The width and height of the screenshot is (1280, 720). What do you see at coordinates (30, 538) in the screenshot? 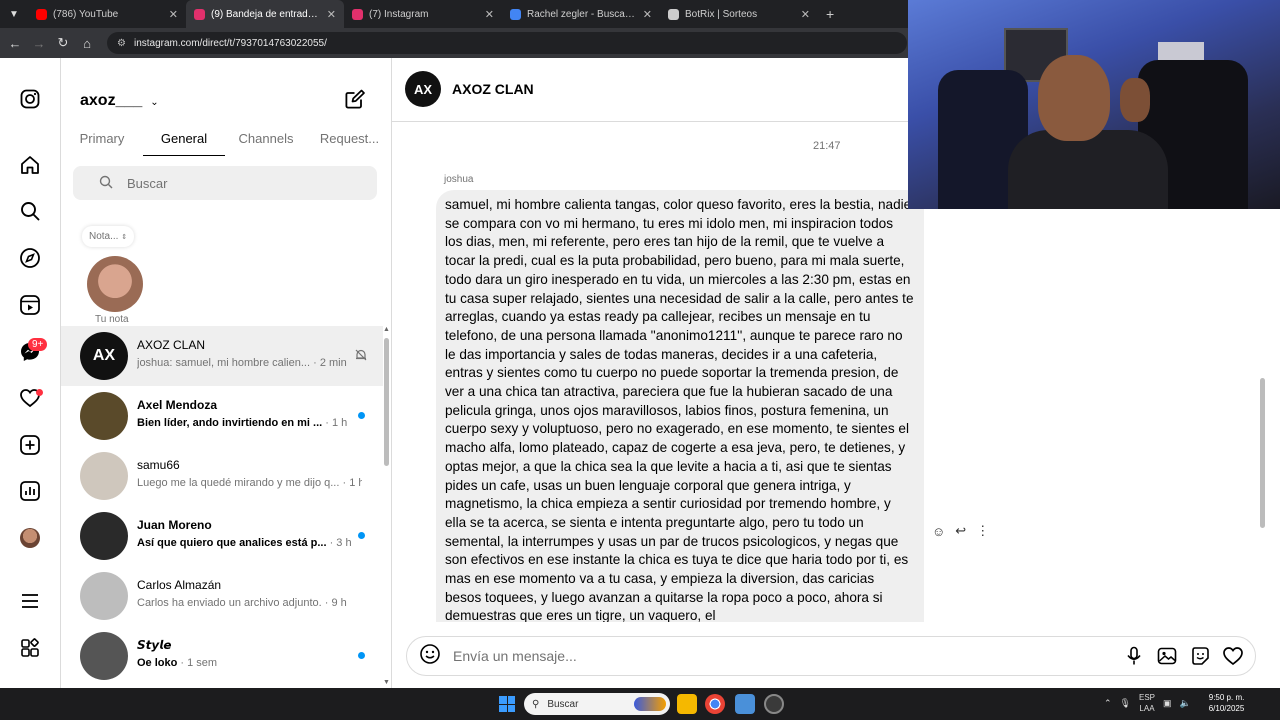
I see `profile-avatar` at bounding box center [30, 538].